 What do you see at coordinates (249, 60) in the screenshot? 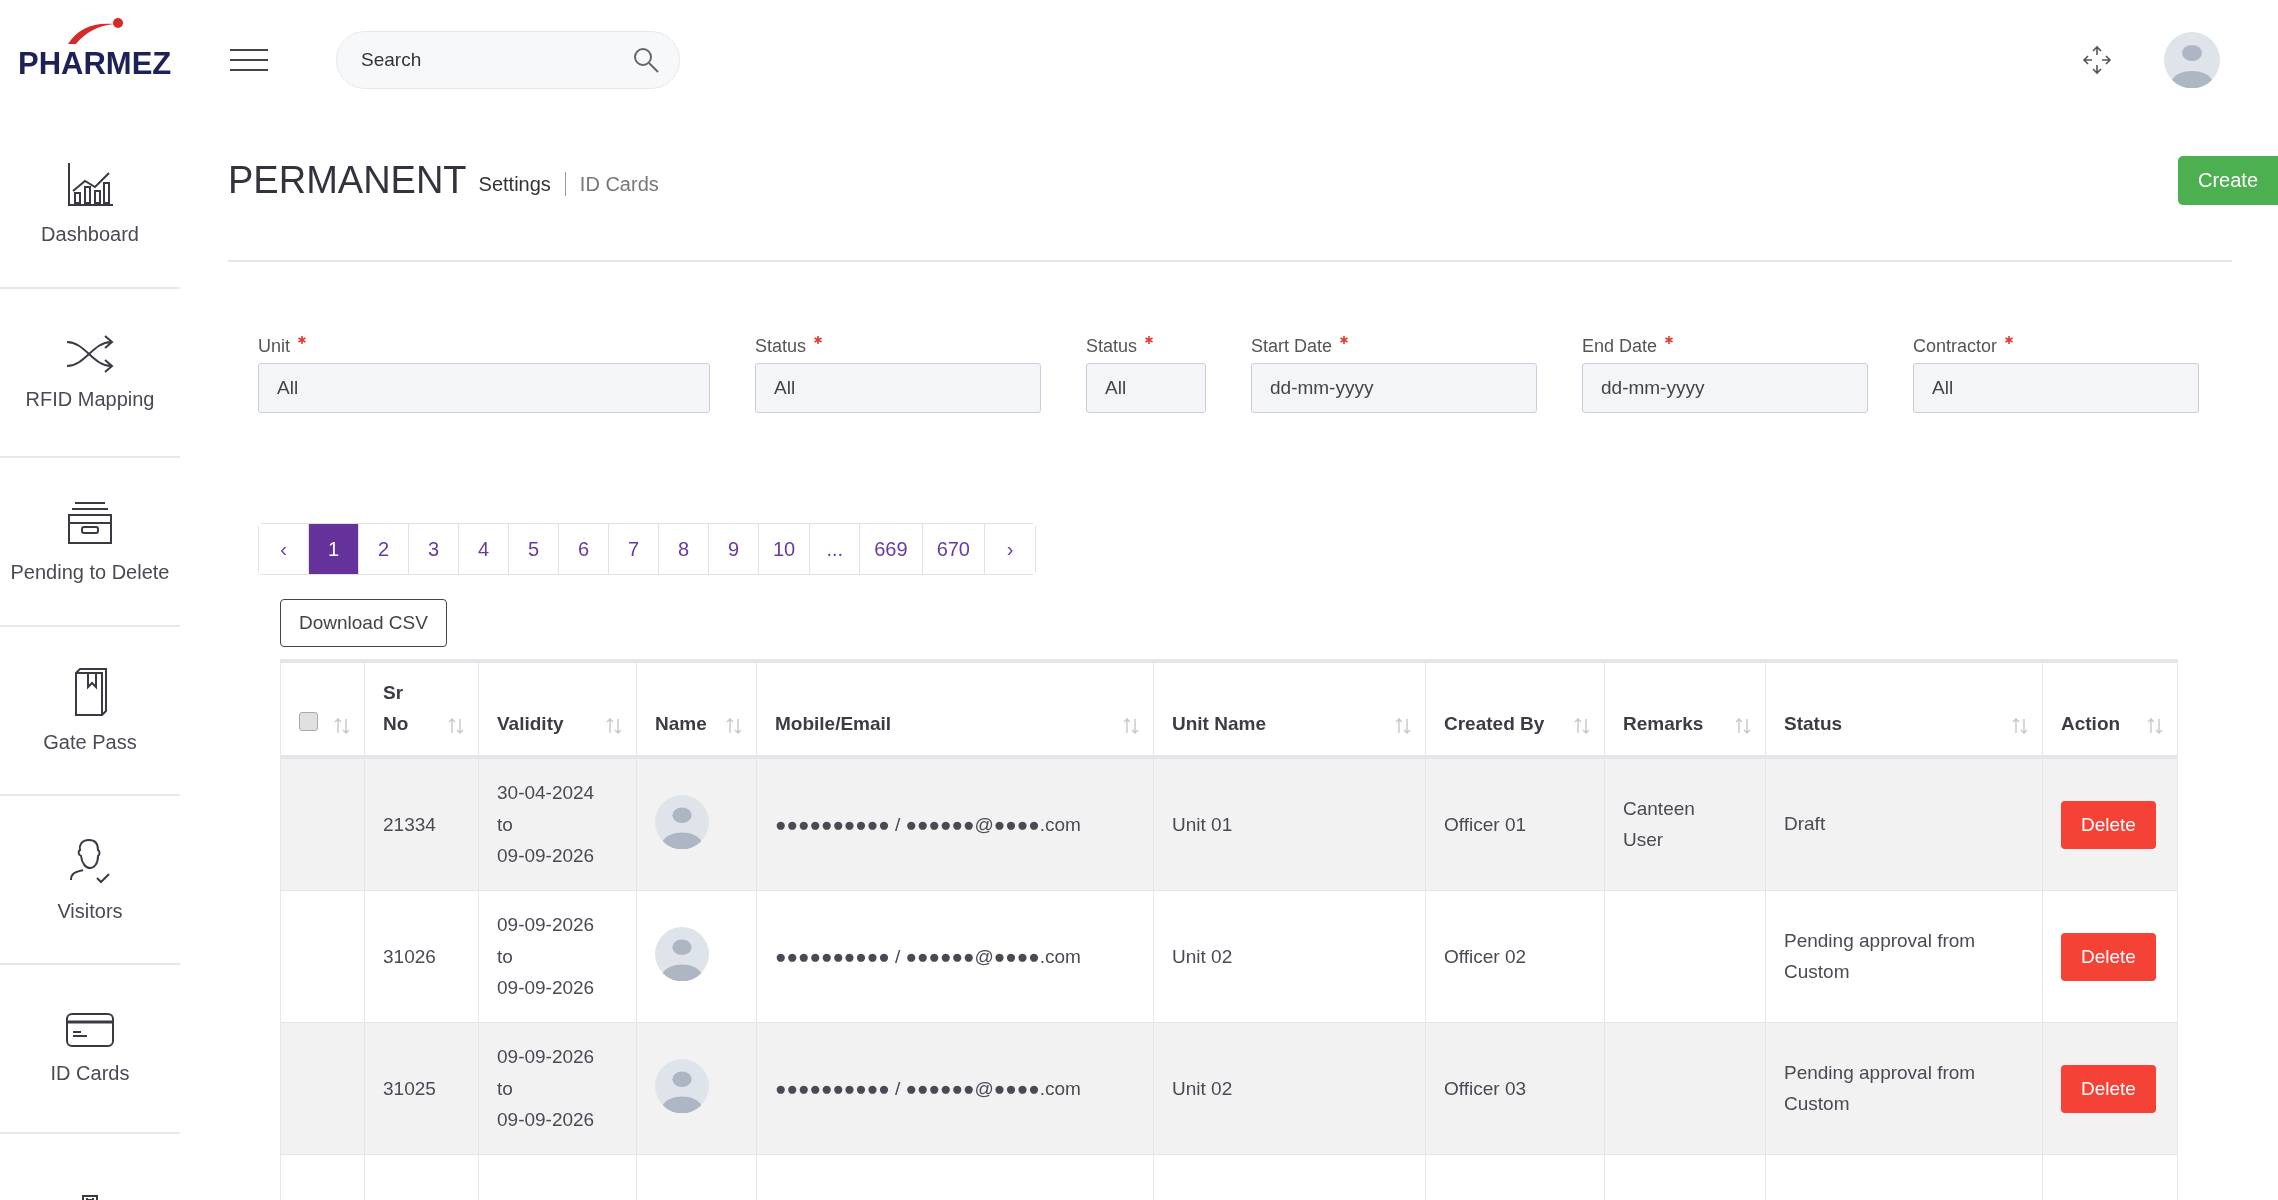
I see `menu-icon` at bounding box center [249, 60].